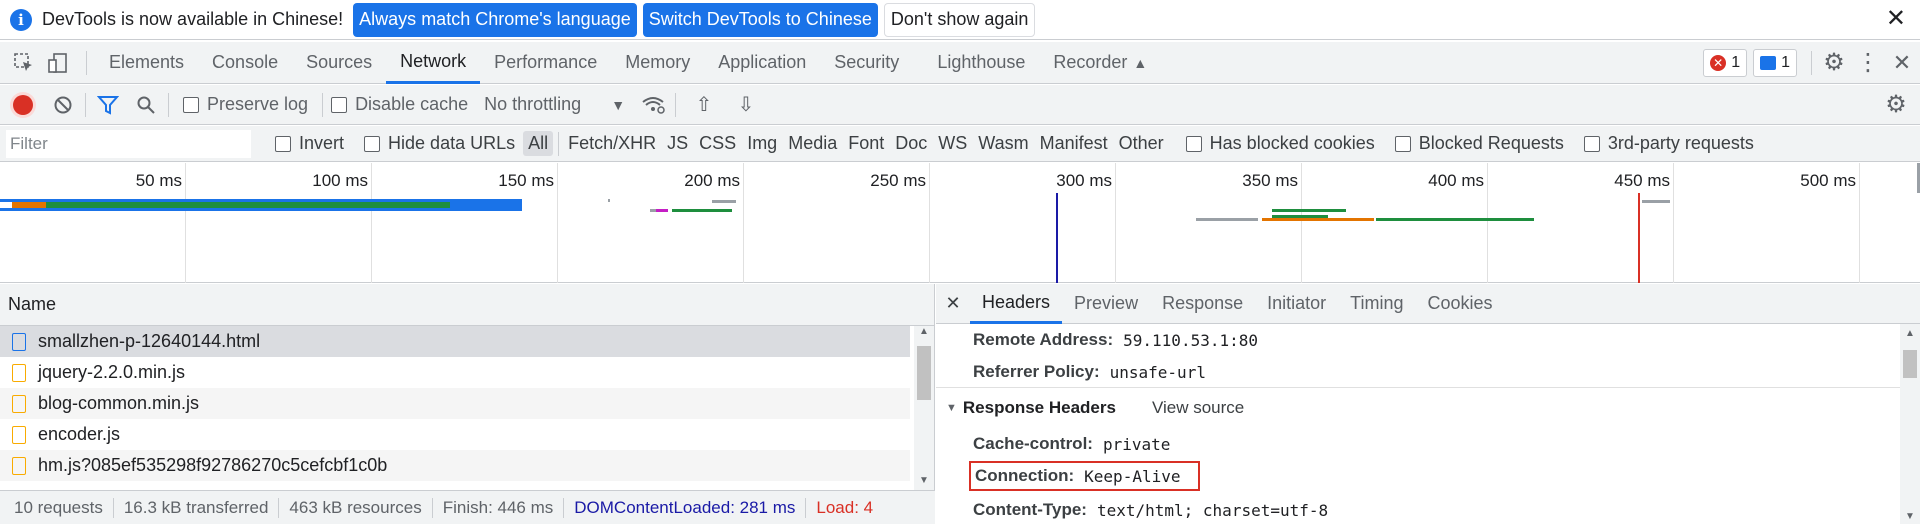  I want to click on filter-type-all: All, so click(538, 143).